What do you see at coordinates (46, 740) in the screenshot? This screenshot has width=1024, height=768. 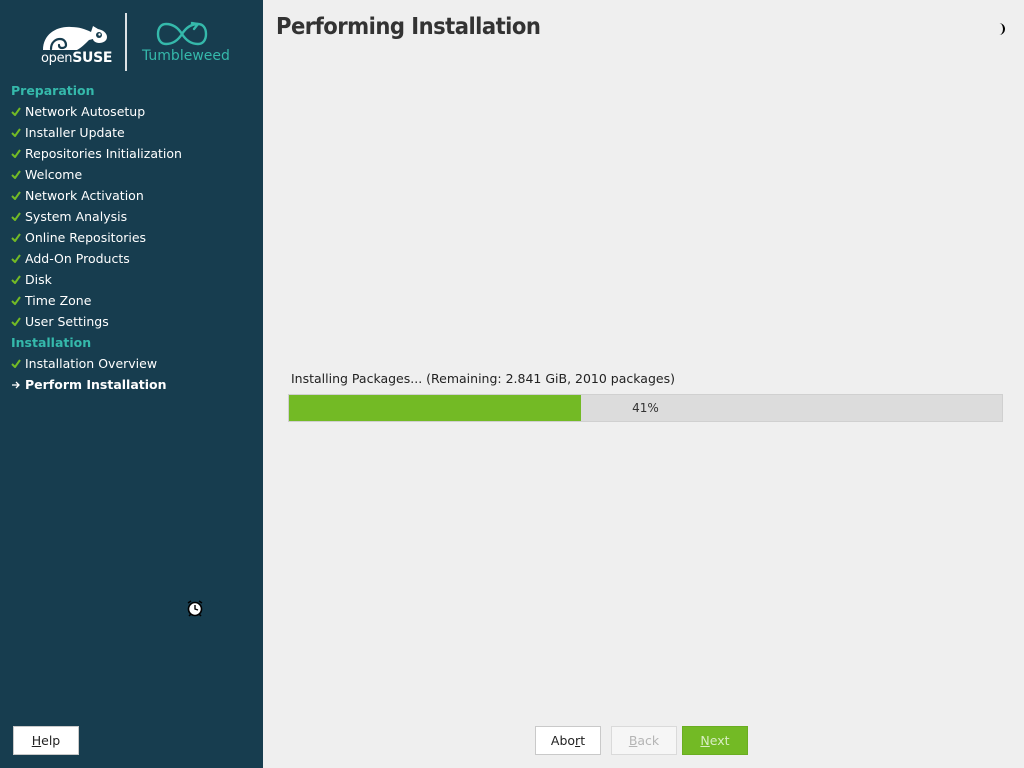 I see `help-button: Help` at bounding box center [46, 740].